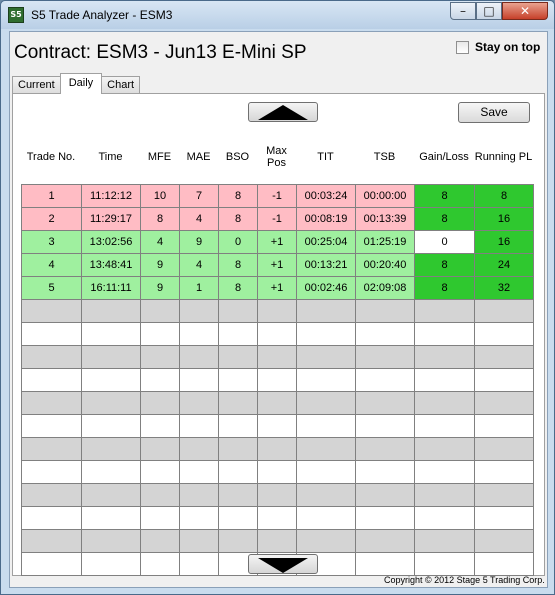 This screenshot has height=595, width=555. Describe the element at coordinates (51, 265) in the screenshot. I see `cell-trade-no: 4` at that location.